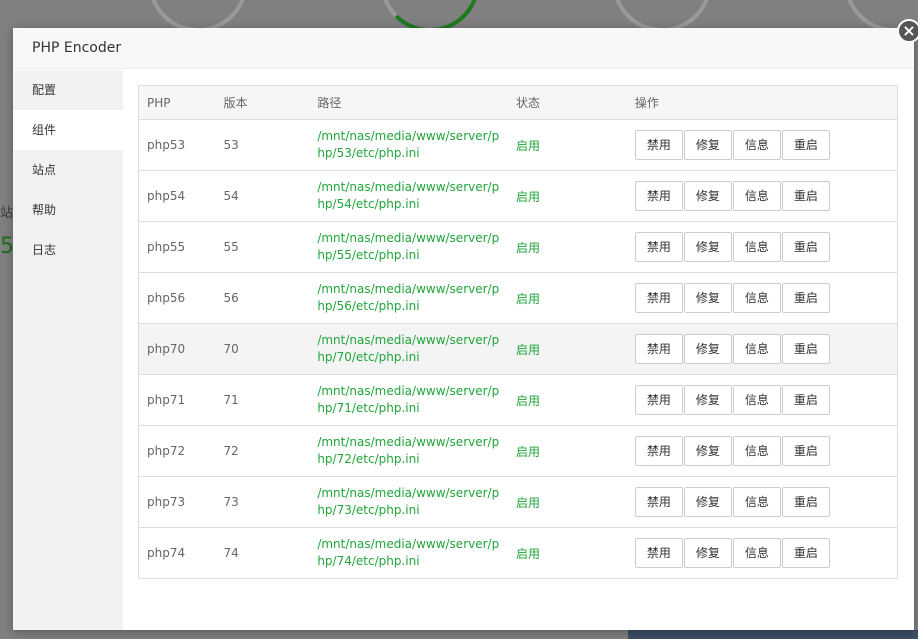 The height and width of the screenshot is (639, 918). Describe the element at coordinates (231, 247) in the screenshot. I see `version-cell: 55` at that location.